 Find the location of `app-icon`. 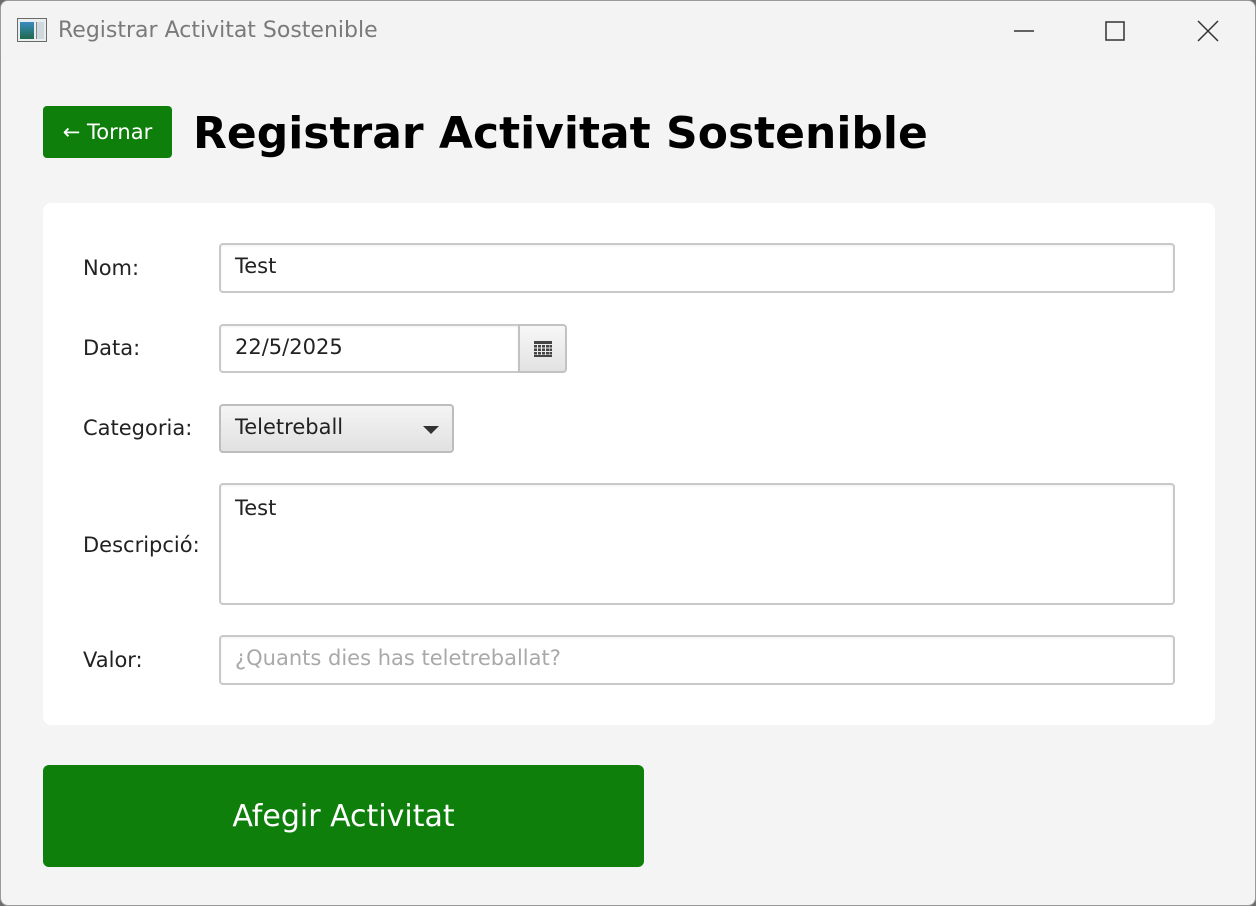

app-icon is located at coordinates (32, 30).